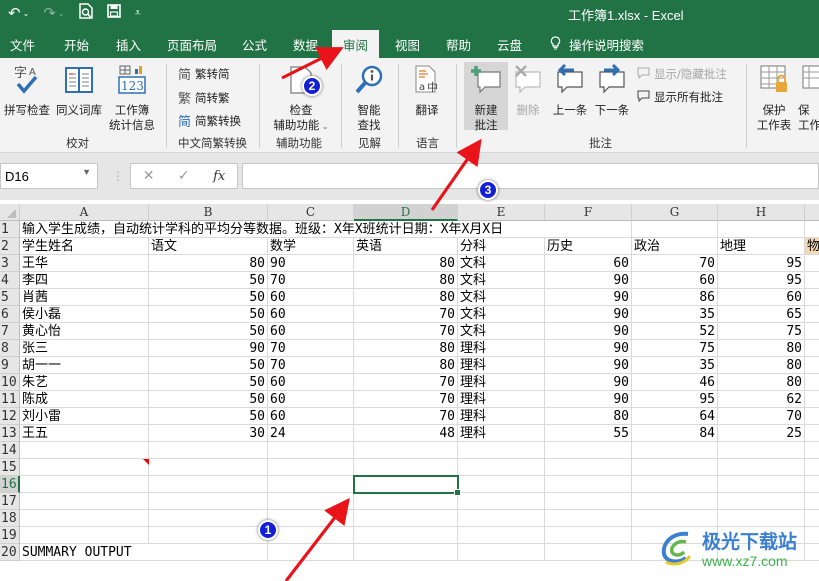 This screenshot has height=581, width=819. Describe the element at coordinates (208, 280) in the screenshot. I see `cell-b4: 50` at that location.